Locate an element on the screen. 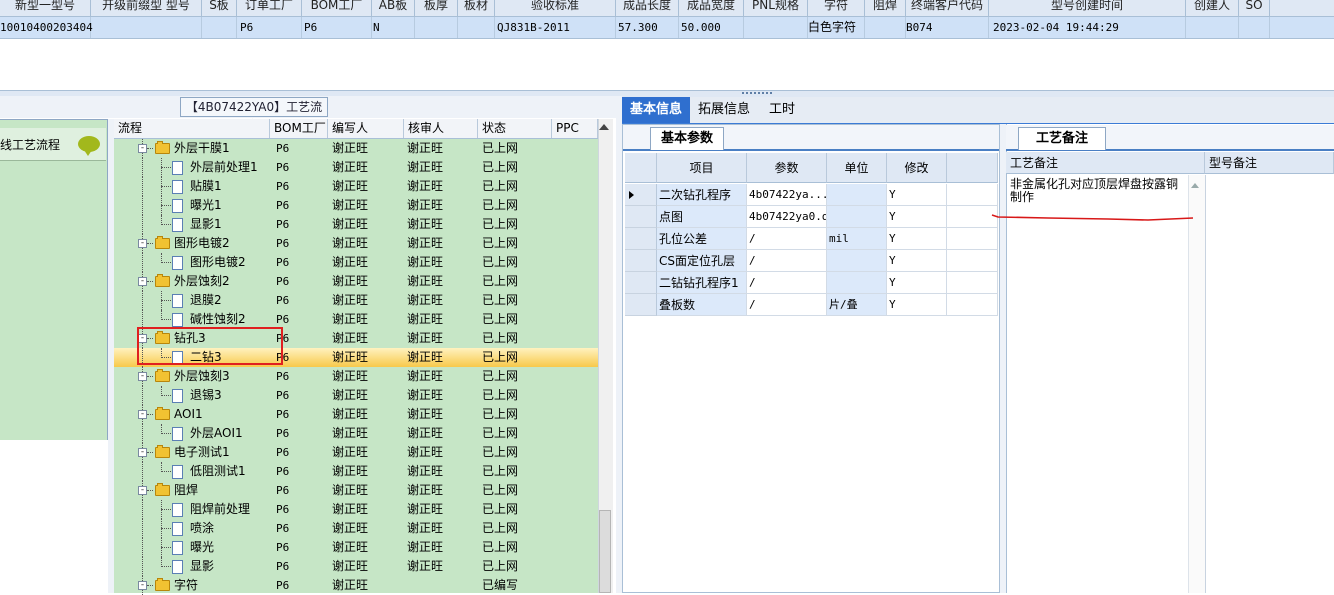  tree-step-row: 阻焊前处理 P6 谢正旺 谢正旺 已上网 is located at coordinates (356, 509).